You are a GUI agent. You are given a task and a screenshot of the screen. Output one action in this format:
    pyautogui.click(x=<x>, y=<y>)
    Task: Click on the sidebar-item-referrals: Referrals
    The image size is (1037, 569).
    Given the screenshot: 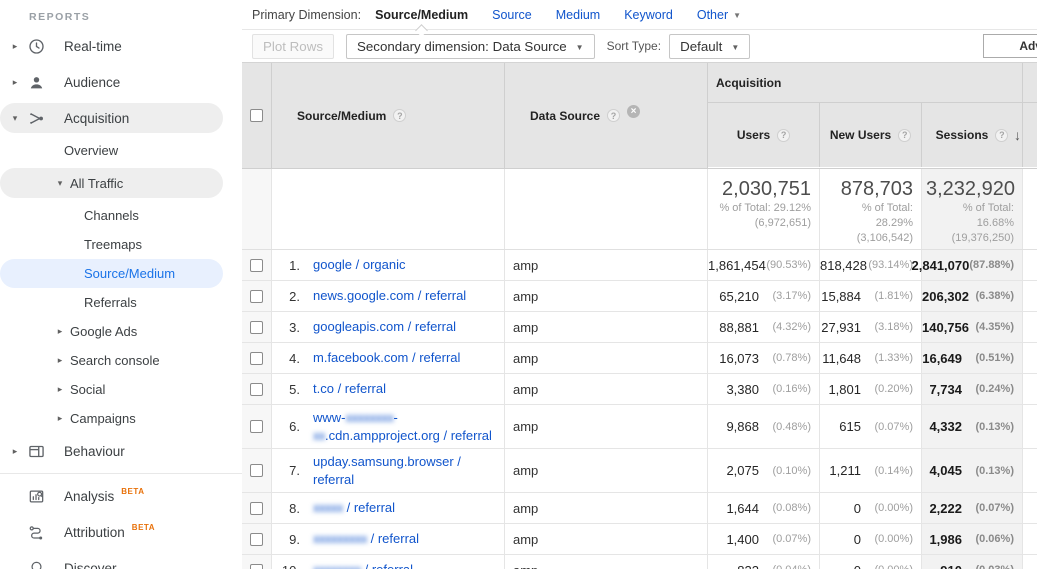 What is the action you would take?
    pyautogui.click(x=121, y=302)
    